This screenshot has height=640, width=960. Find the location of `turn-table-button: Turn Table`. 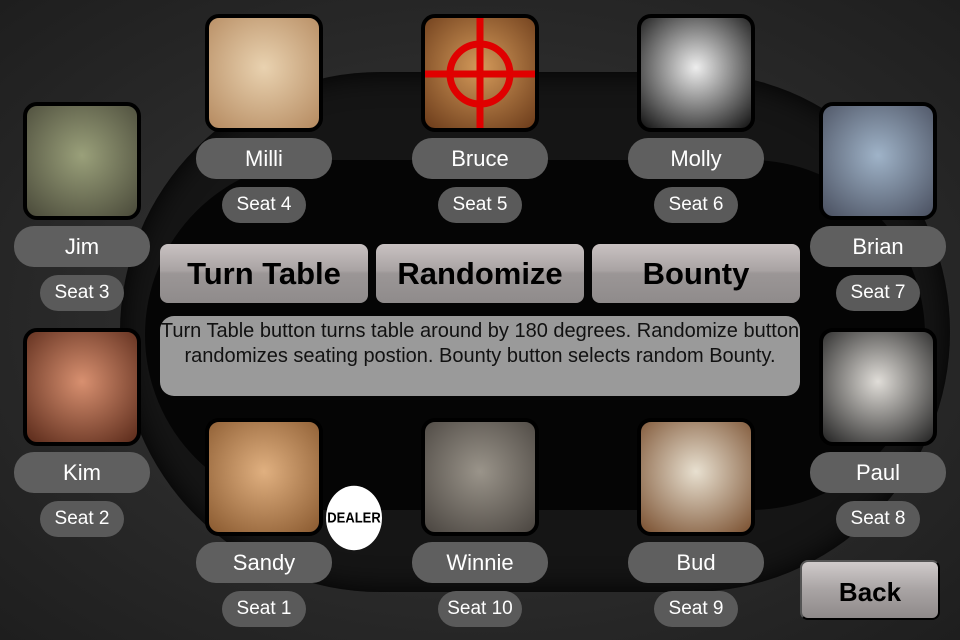

turn-table-button: Turn Table is located at coordinates (264, 273).